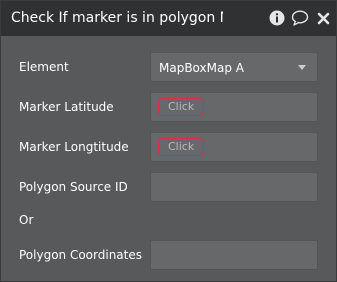  Describe the element at coordinates (26, 220) in the screenshot. I see `or-separator-text: Or` at that location.